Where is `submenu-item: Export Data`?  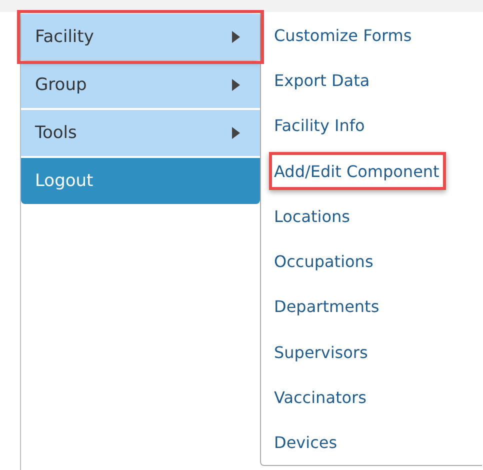 submenu-item: Export Data is located at coordinates (371, 81).